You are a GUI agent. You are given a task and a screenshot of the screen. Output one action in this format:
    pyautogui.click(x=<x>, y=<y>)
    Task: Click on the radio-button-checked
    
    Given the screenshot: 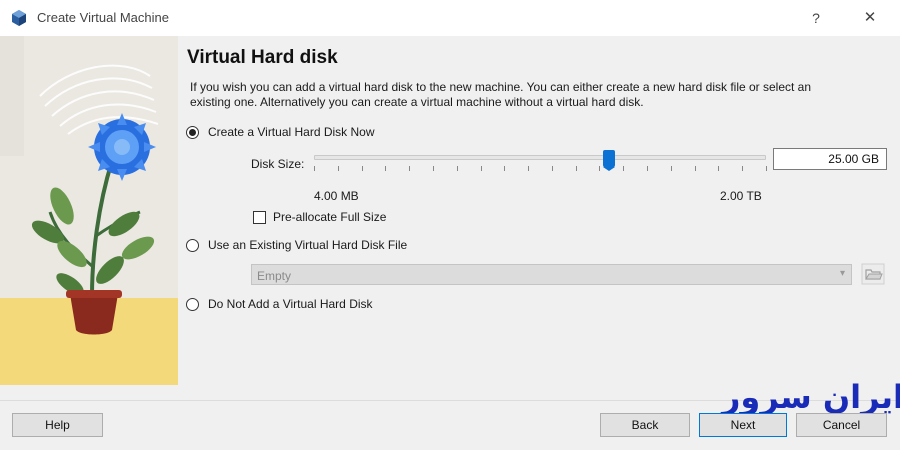 What is the action you would take?
    pyautogui.click(x=192, y=132)
    